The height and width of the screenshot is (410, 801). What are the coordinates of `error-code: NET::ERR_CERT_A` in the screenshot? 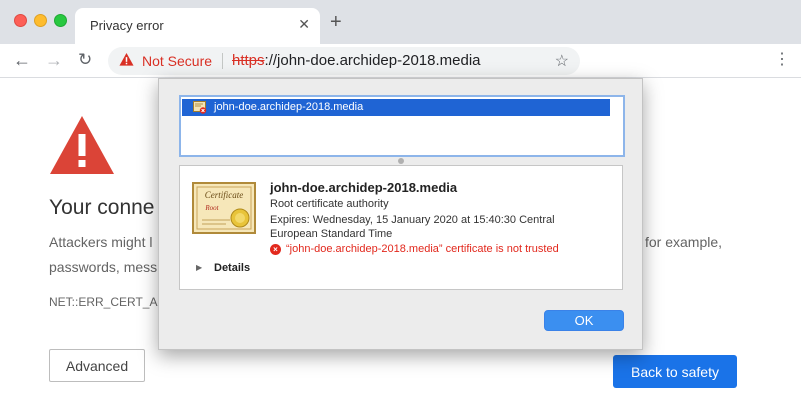 It's located at (103, 302).